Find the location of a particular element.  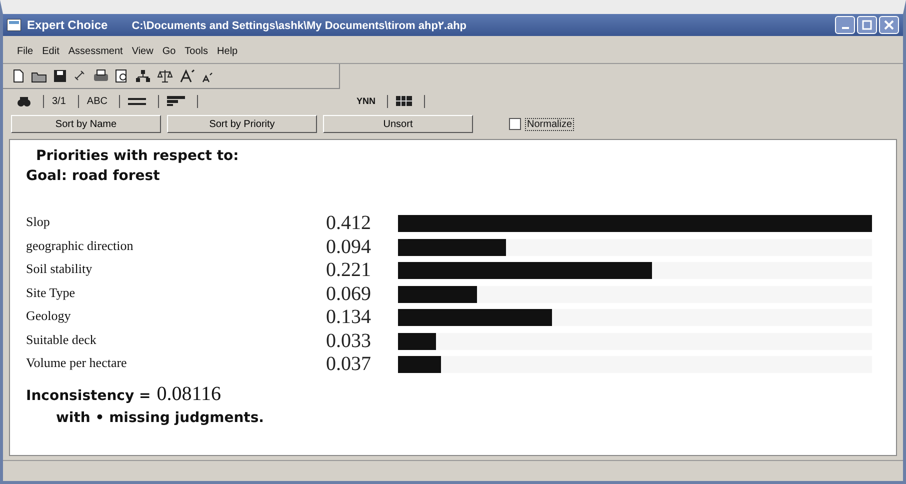

minimize-icon is located at coordinates (845, 28).